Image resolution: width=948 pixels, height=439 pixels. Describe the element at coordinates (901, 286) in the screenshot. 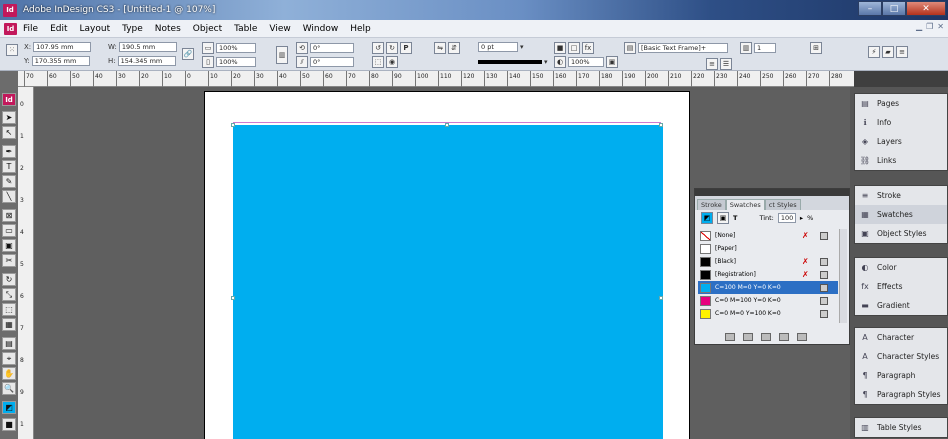

I see `dock-item-effects: fx Effects` at that location.